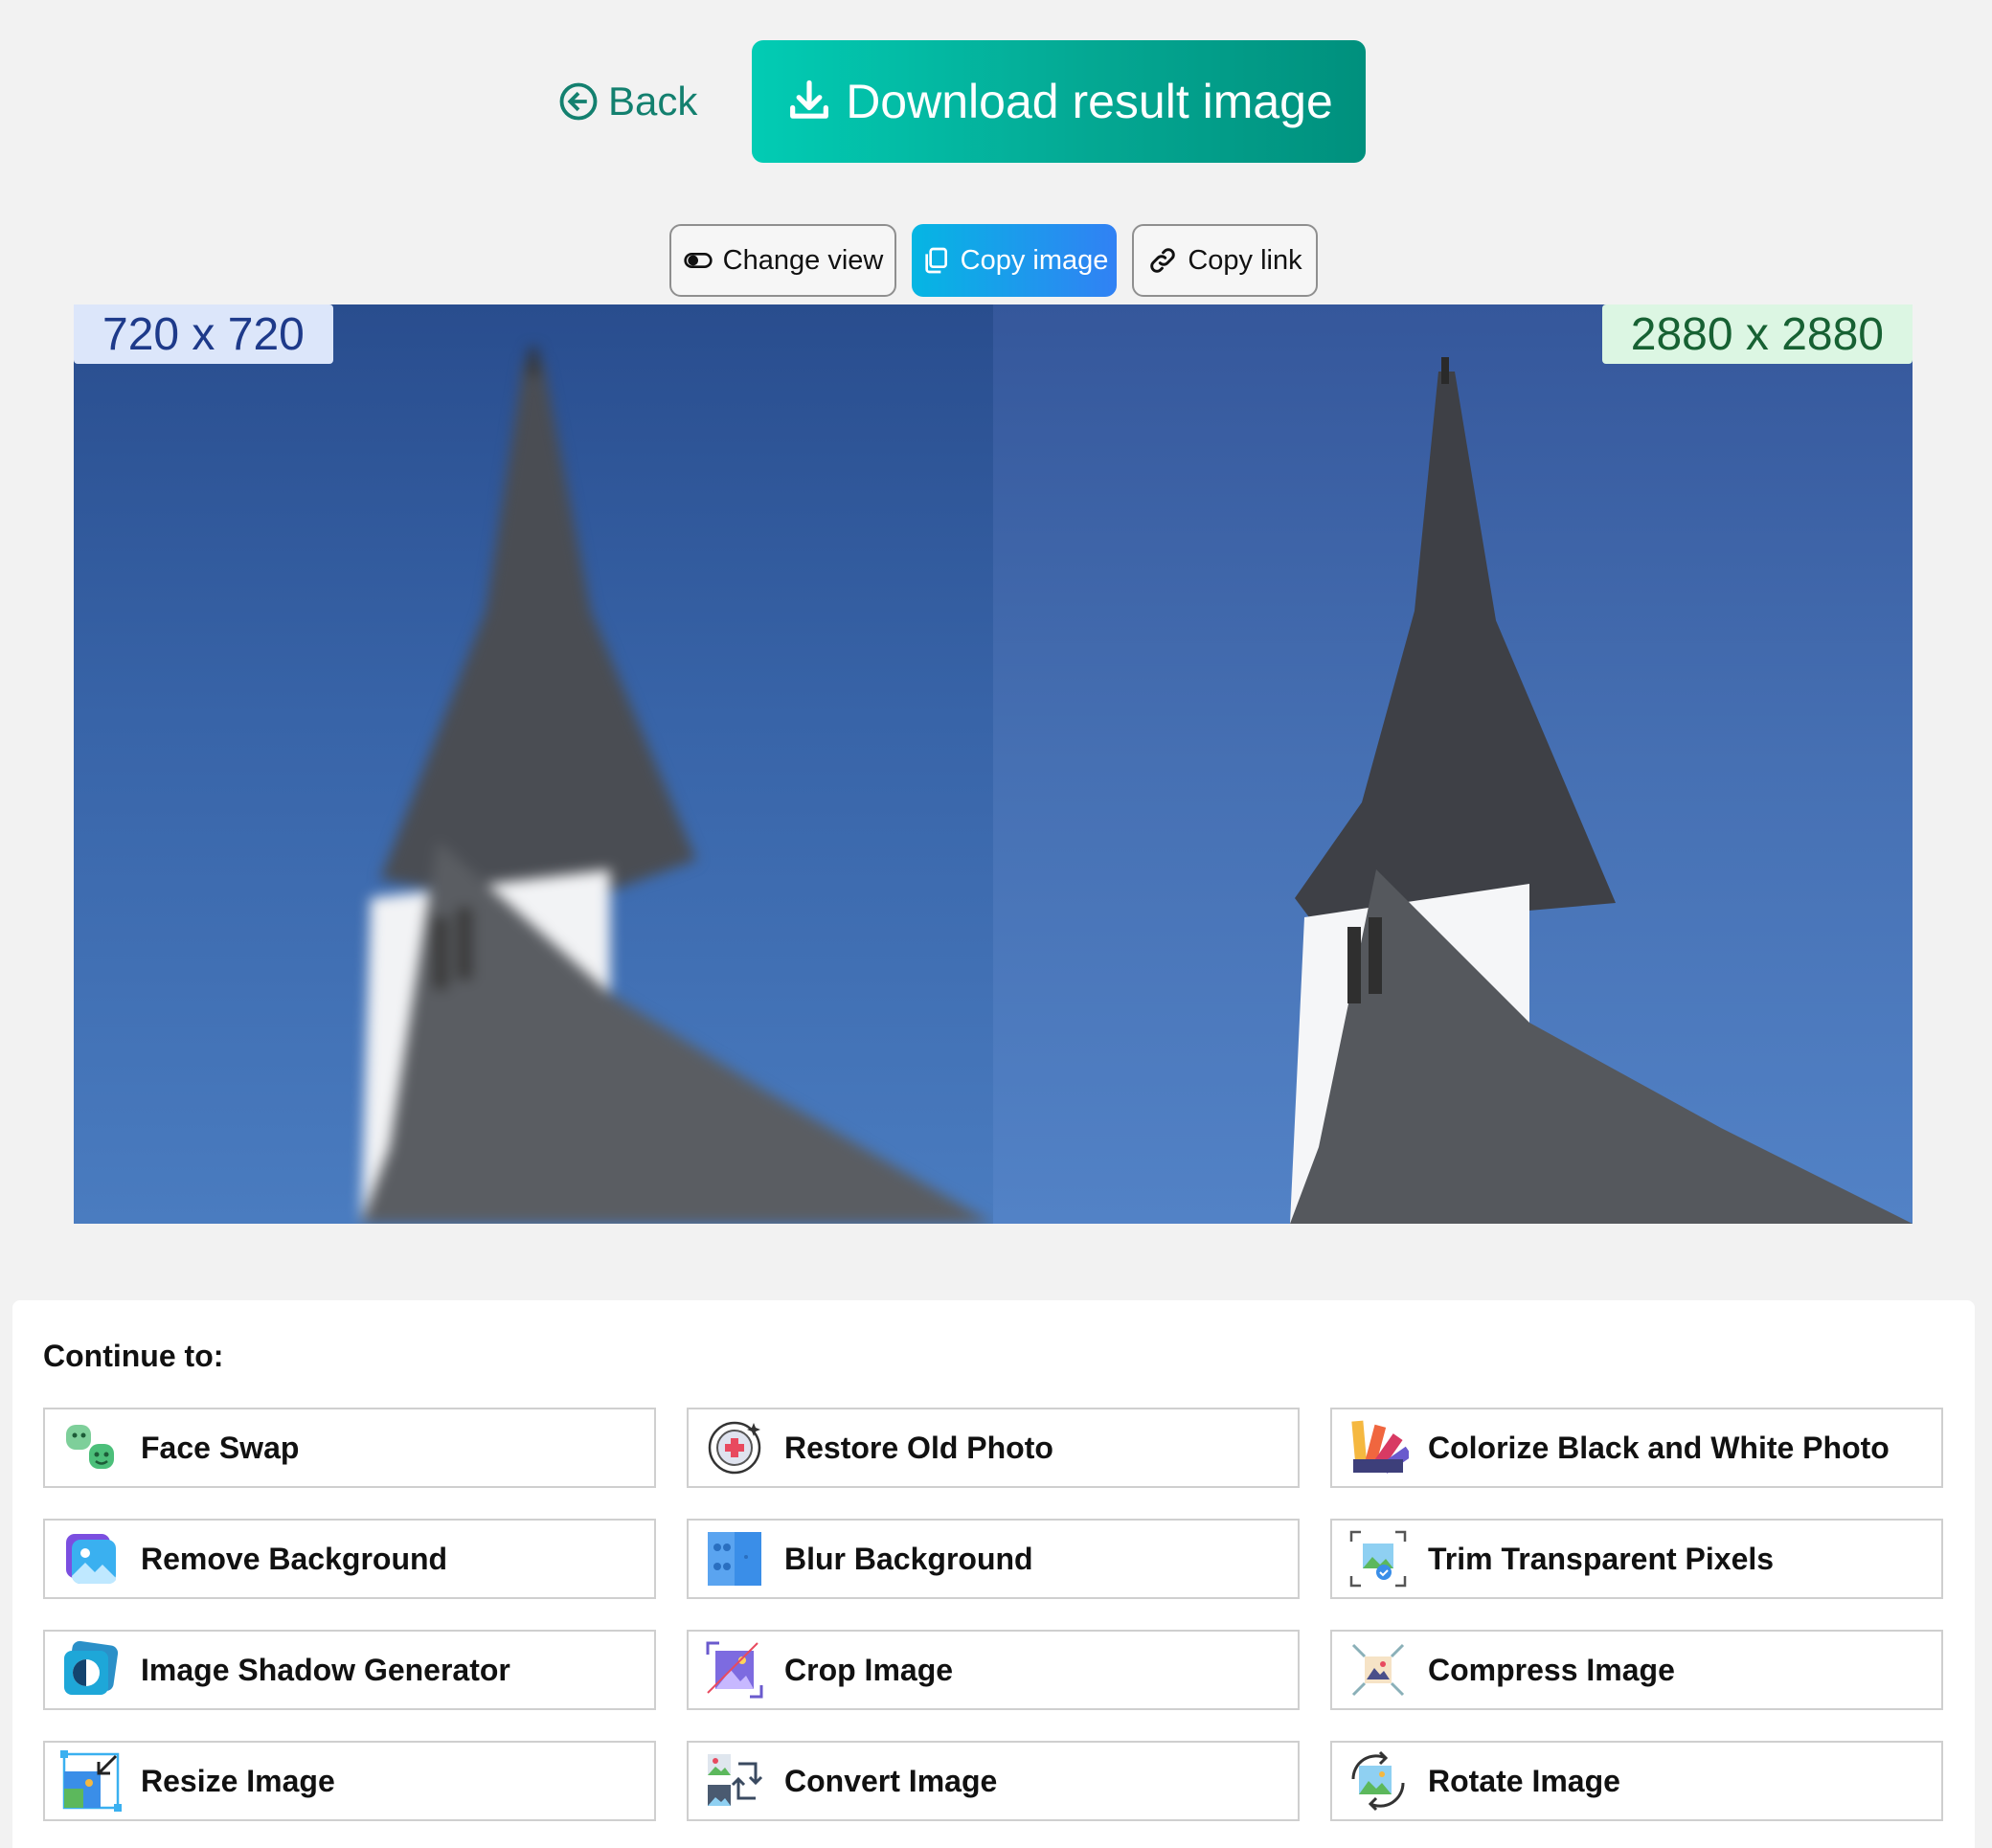 This screenshot has height=1848, width=1992. Describe the element at coordinates (326, 1669) in the screenshot. I see `tool-label: Image Shadow Generator` at that location.